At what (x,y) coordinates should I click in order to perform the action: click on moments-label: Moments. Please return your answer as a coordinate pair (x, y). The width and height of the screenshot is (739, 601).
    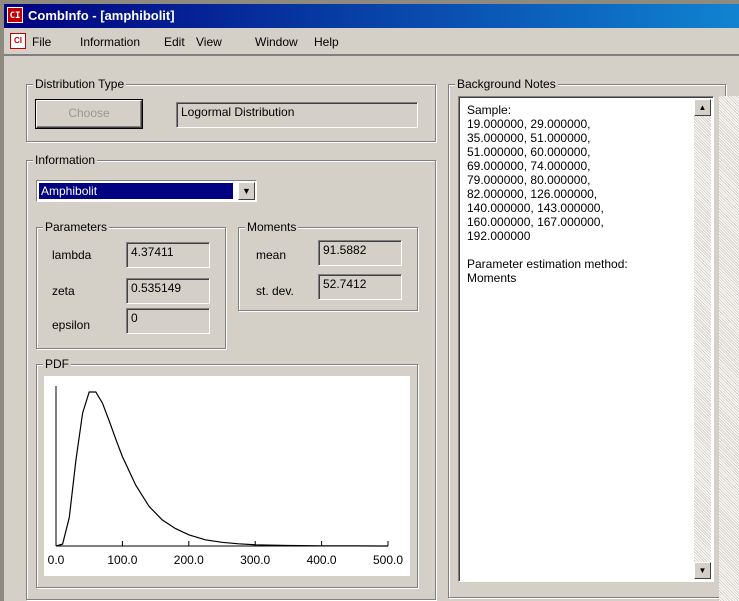
    Looking at the image, I should click on (272, 227).